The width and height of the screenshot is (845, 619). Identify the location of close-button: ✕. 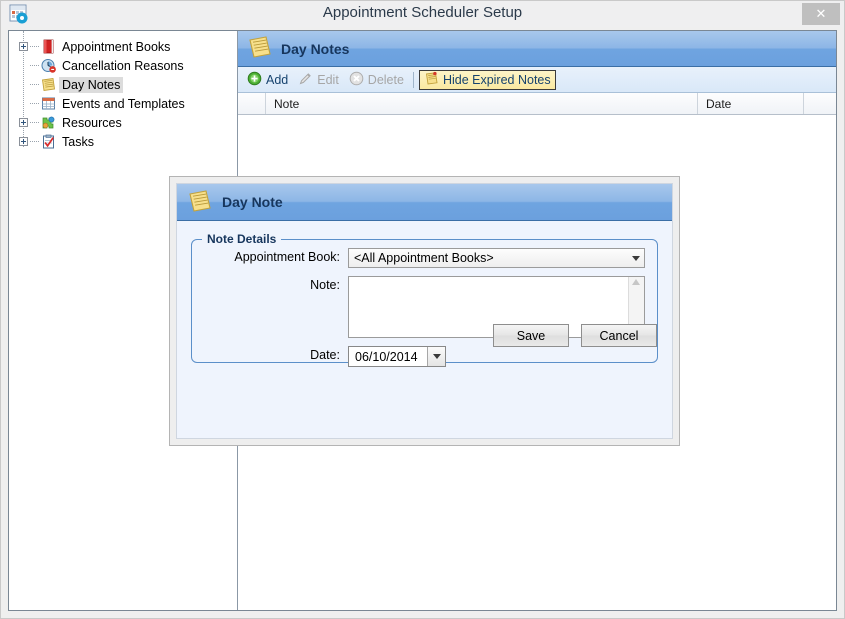
(821, 14).